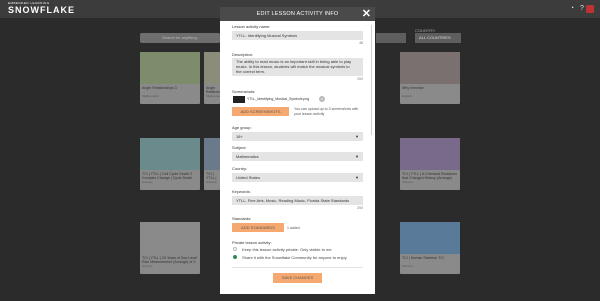  Describe the element at coordinates (243, 54) in the screenshot. I see `description-label: Description:` at that location.